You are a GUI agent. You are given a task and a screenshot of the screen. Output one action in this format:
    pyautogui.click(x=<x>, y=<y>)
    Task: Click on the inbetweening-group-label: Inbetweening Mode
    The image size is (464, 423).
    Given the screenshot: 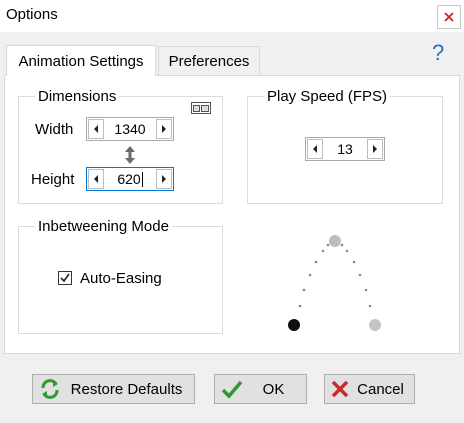 What is the action you would take?
    pyautogui.click(x=103, y=226)
    